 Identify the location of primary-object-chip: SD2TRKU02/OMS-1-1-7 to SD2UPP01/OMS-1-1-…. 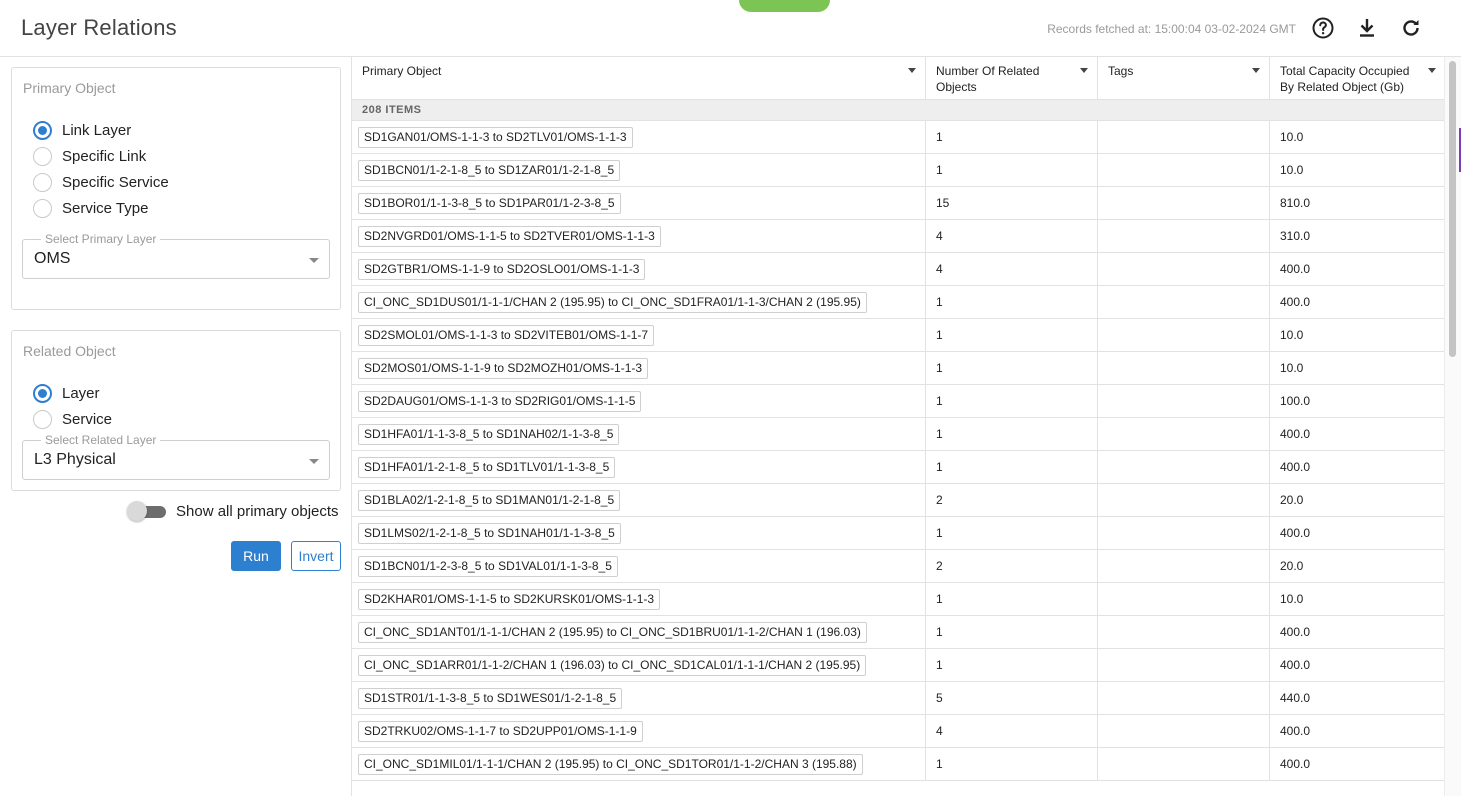
(500, 731).